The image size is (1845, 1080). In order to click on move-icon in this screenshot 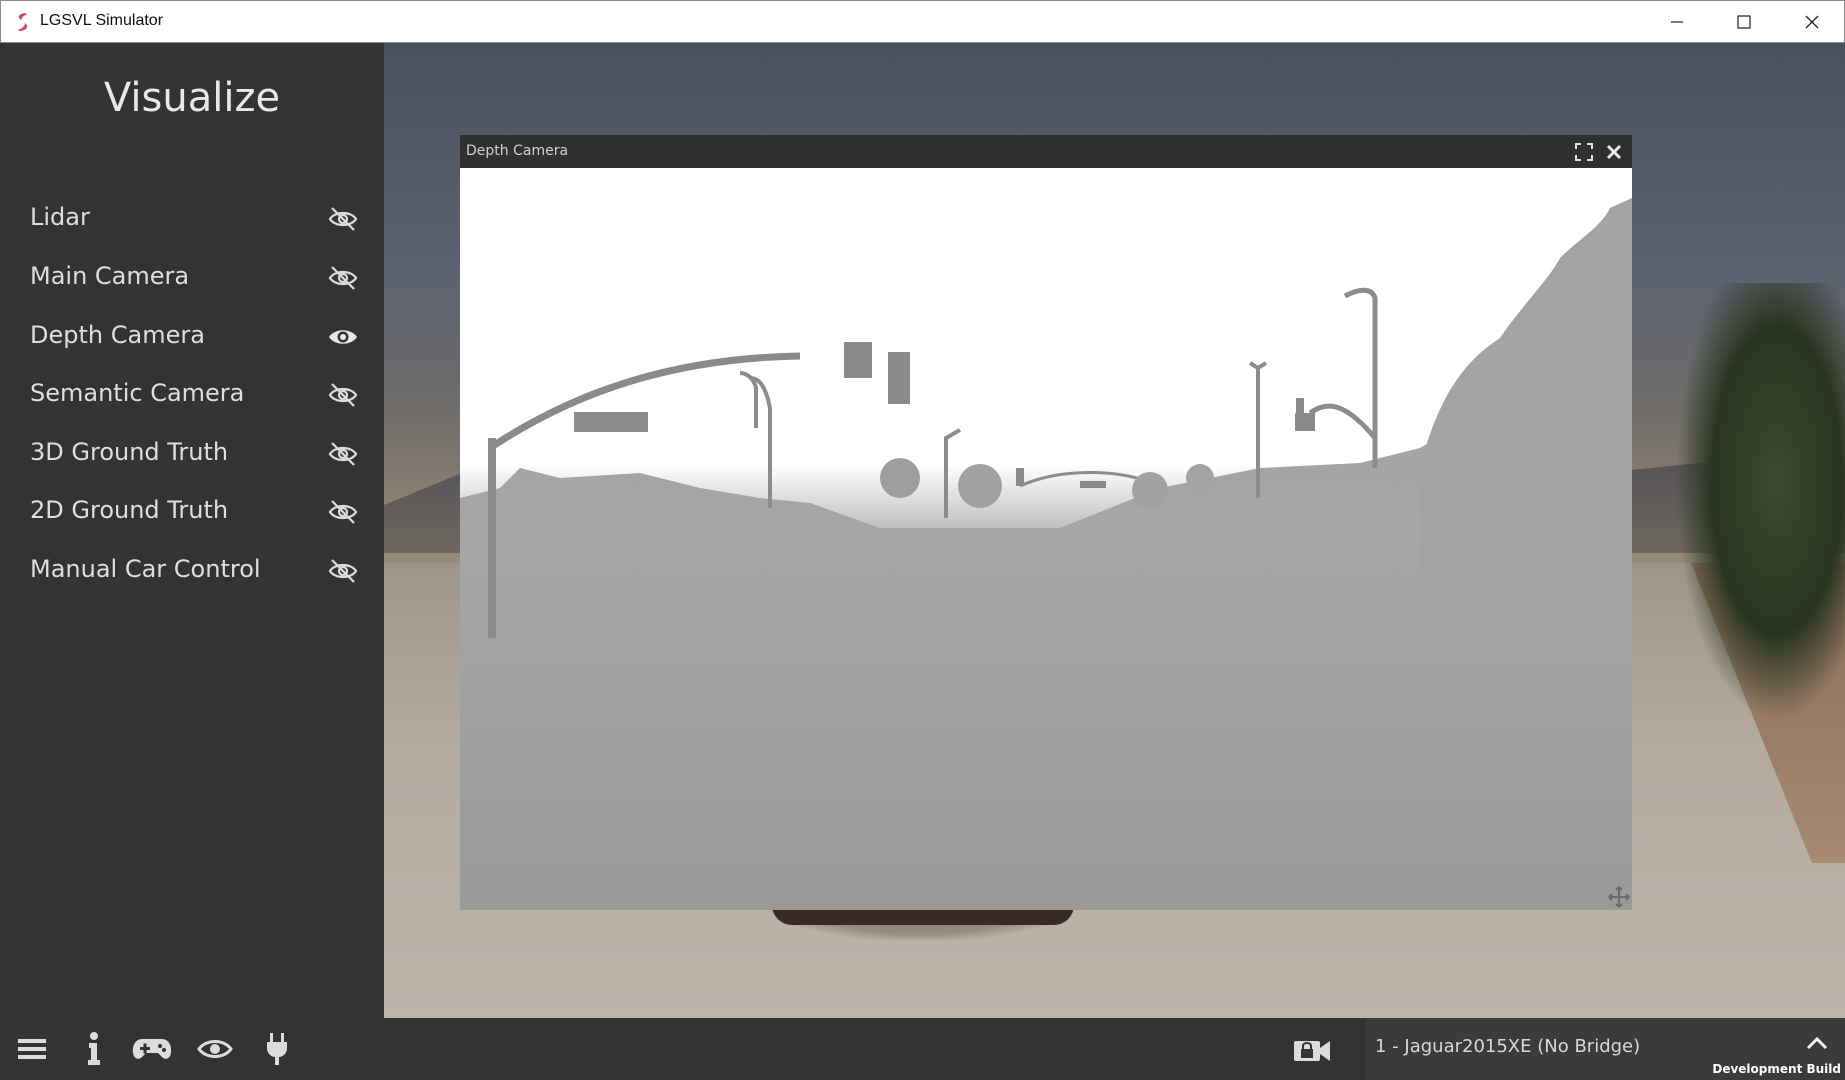, I will do `click(1619, 897)`.